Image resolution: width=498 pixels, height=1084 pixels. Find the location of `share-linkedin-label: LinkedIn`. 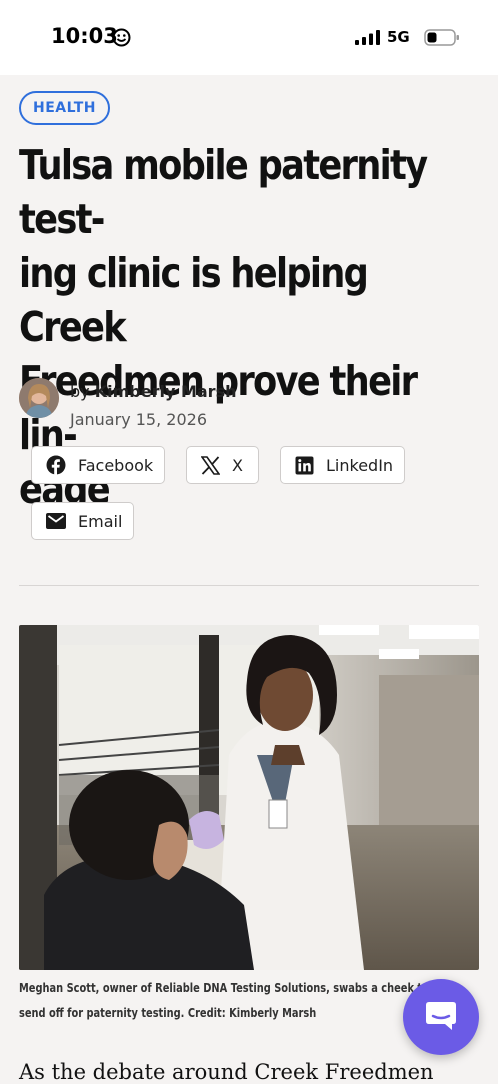

share-linkedin-label: LinkedIn is located at coordinates (360, 465).